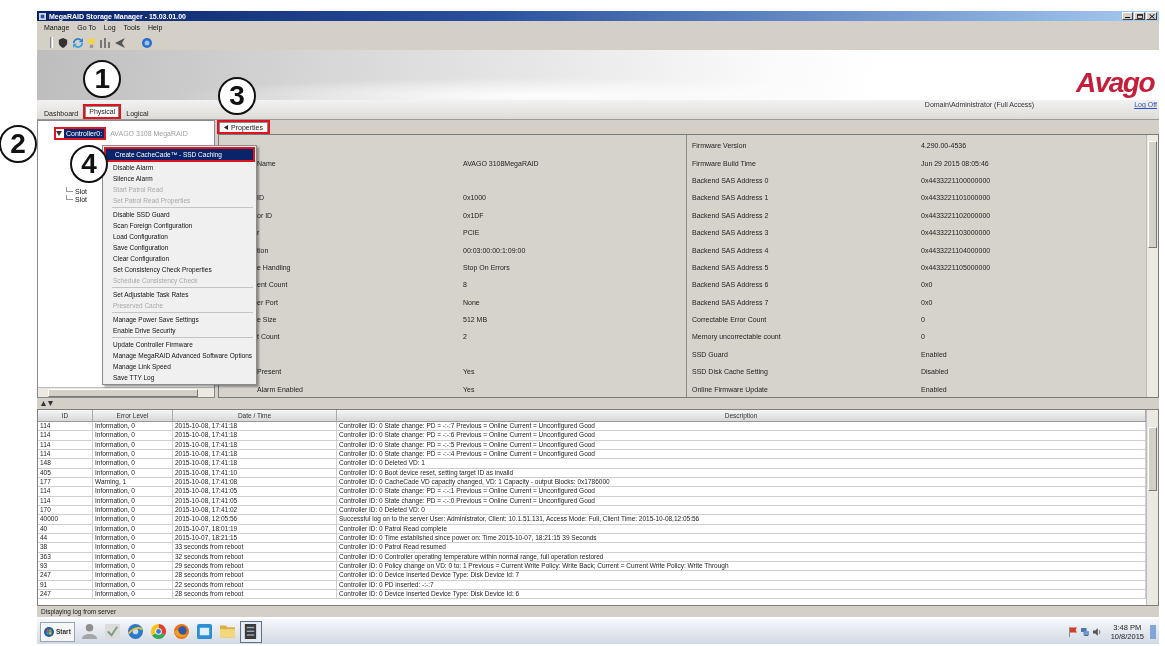 The height and width of the screenshot is (646, 1165). What do you see at coordinates (42, 16) in the screenshot?
I see `app-icon` at bounding box center [42, 16].